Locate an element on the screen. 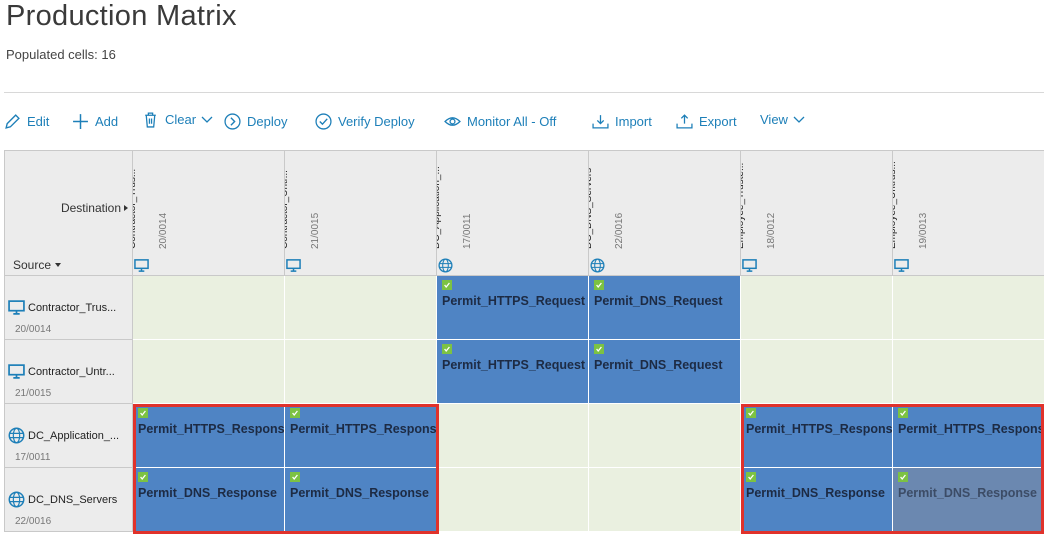 The height and width of the screenshot is (535, 1044). verify-deploy-button: Verify Deploy is located at coordinates (365, 121).